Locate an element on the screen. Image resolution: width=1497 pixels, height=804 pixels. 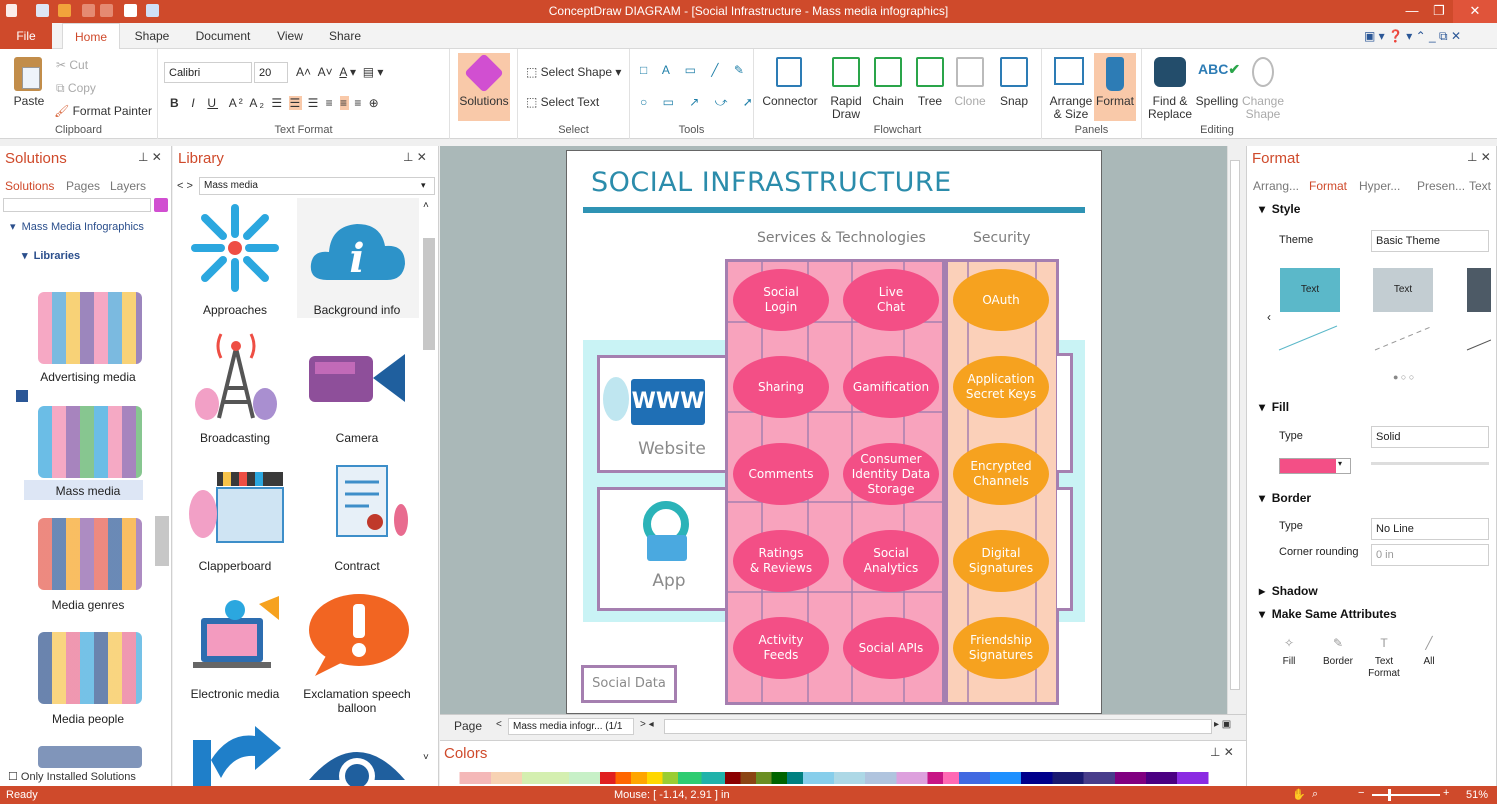
zoom-out-button: − is located at coordinates (1361, 793).